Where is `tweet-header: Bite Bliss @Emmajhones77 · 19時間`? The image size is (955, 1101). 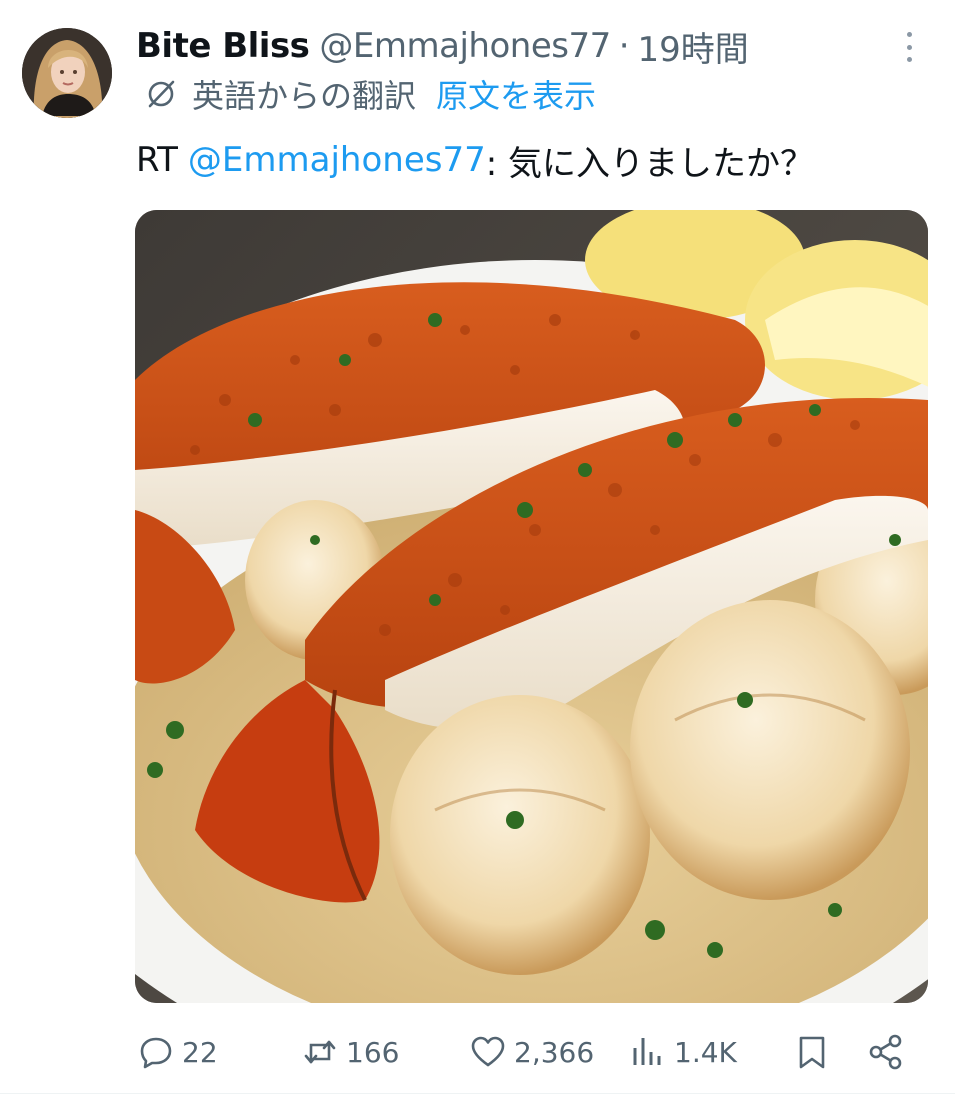
tweet-header: Bite Bliss @Emmajhones77 · 19時間 is located at coordinates (442, 46).